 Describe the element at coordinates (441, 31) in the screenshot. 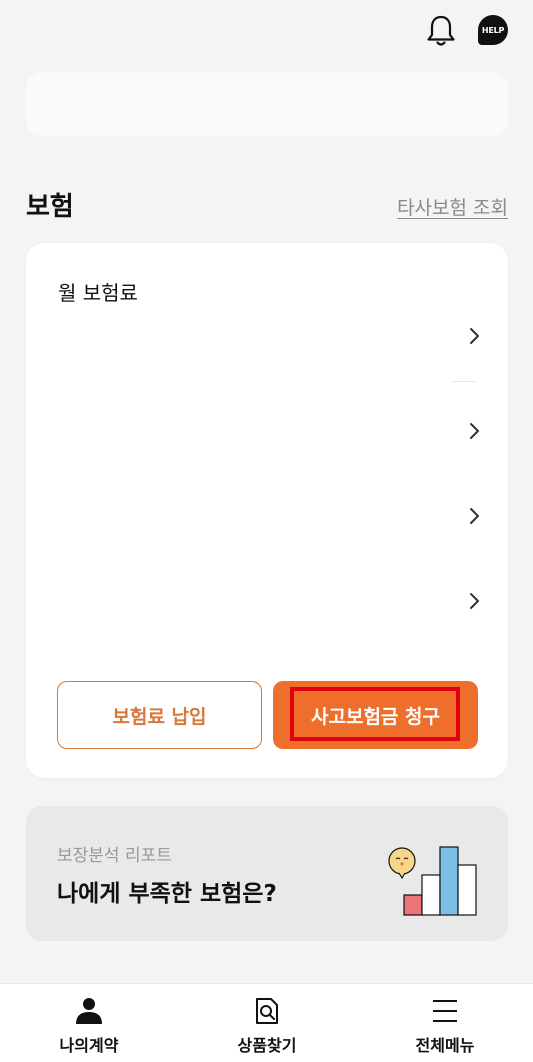

I see `bell-icon` at that location.